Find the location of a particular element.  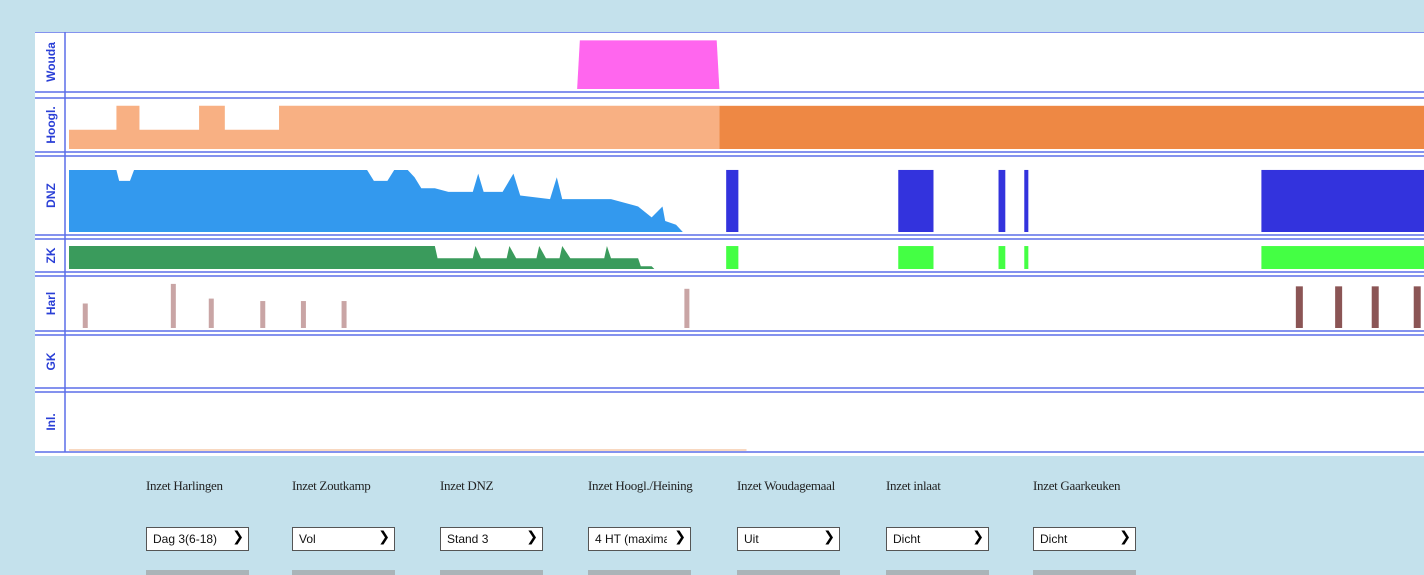

lane-label-inl: Inl. is located at coordinates (51, 421).